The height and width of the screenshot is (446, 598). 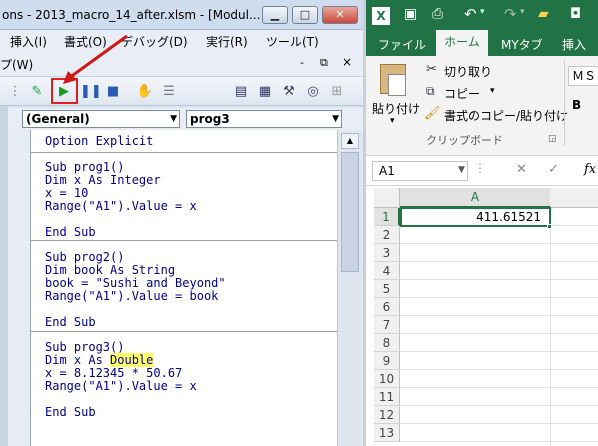 I want to click on procedure-dropdown-value: prog3, so click(x=210, y=119).